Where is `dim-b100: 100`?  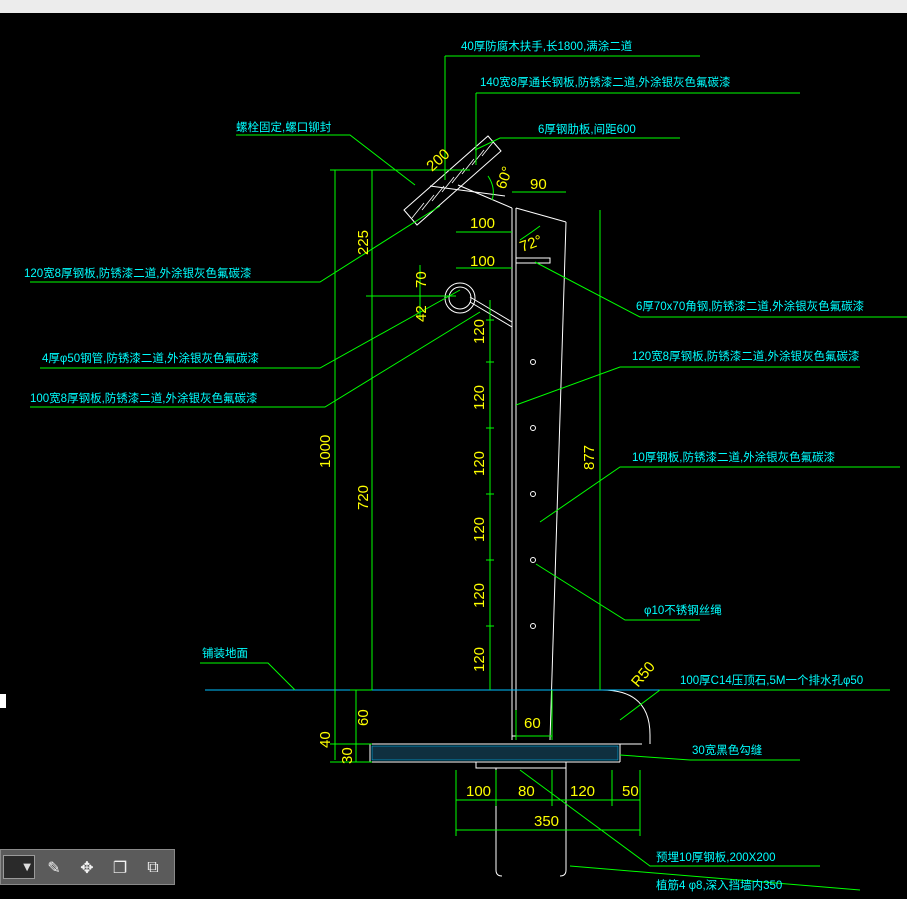 dim-b100: 100 is located at coordinates (478, 791).